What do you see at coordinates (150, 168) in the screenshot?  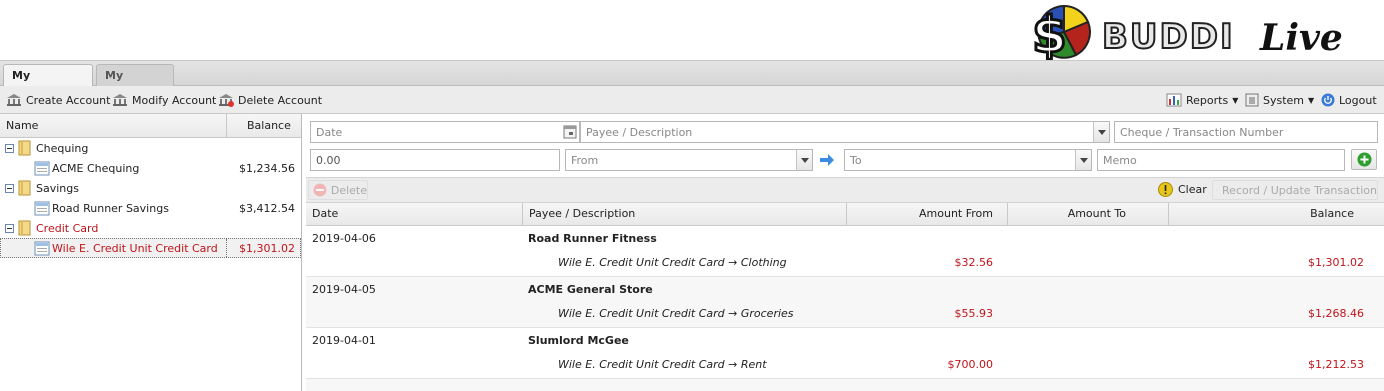 I see `account-row-acme-chequing: ACME Chequing $1,234.56` at bounding box center [150, 168].